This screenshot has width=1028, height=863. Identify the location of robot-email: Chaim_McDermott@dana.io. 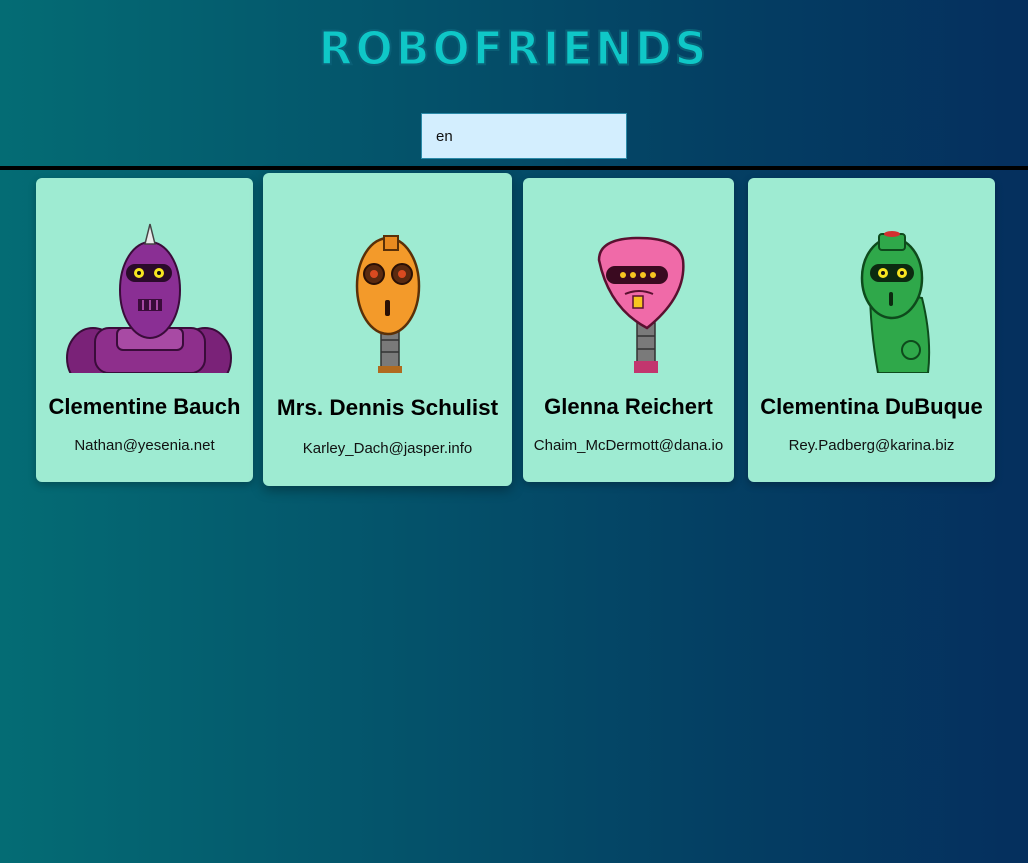
(628, 445).